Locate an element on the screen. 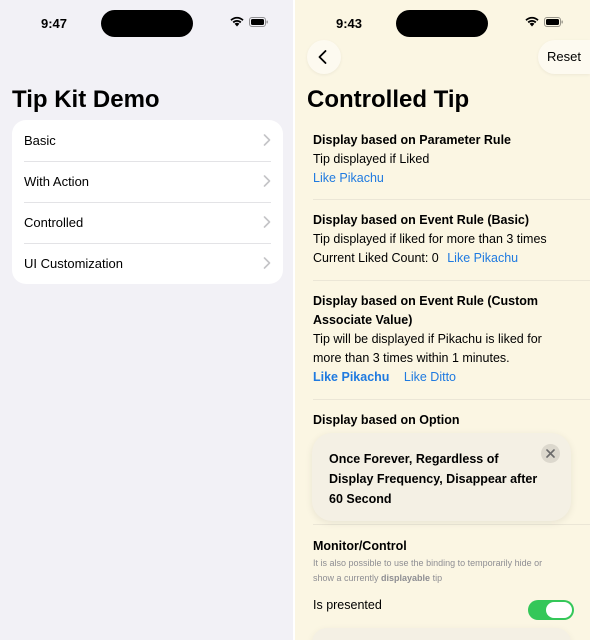 The width and height of the screenshot is (590, 640). toggle-knob is located at coordinates (559, 610).